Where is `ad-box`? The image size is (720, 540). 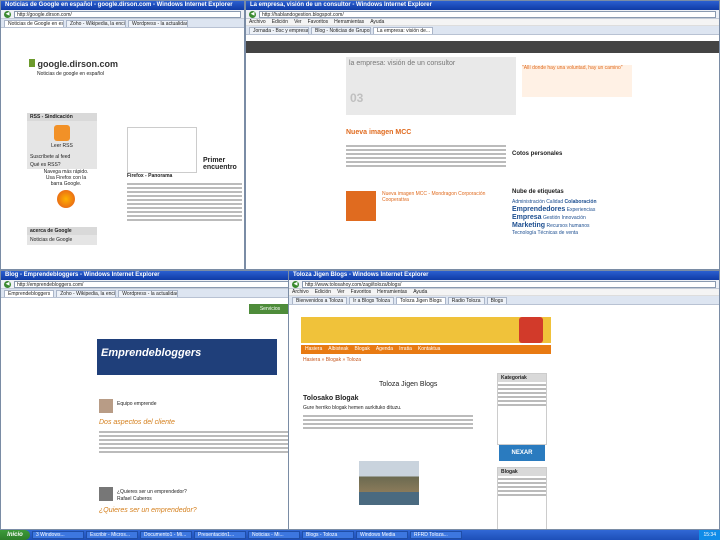 ad-box is located at coordinates (162, 150).